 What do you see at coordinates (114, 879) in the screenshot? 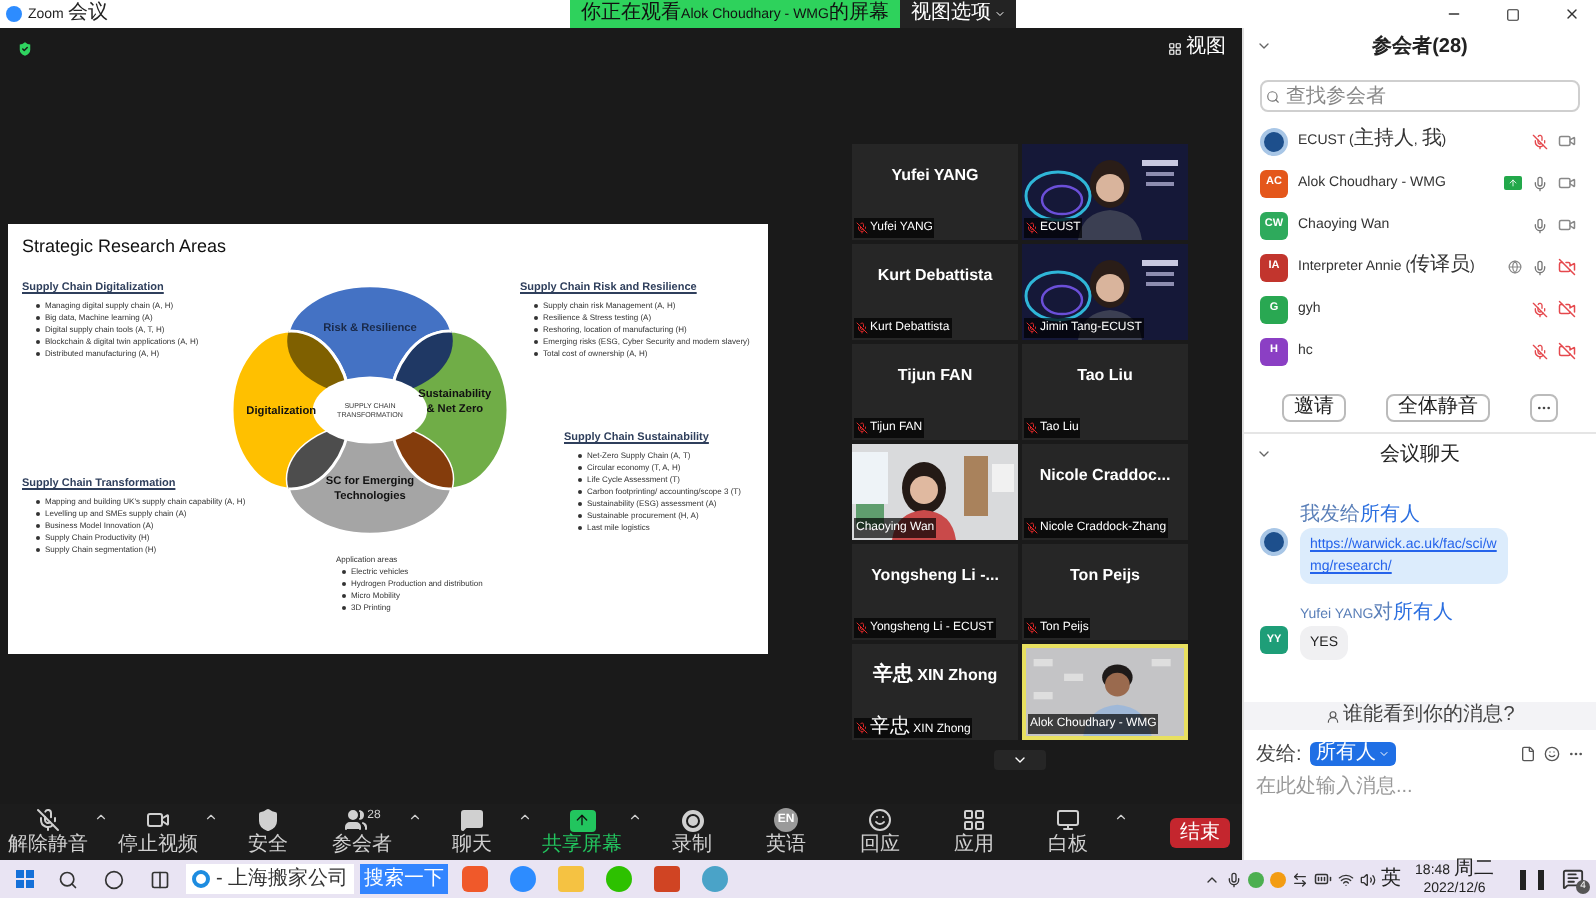
I see `cortana-icon` at bounding box center [114, 879].